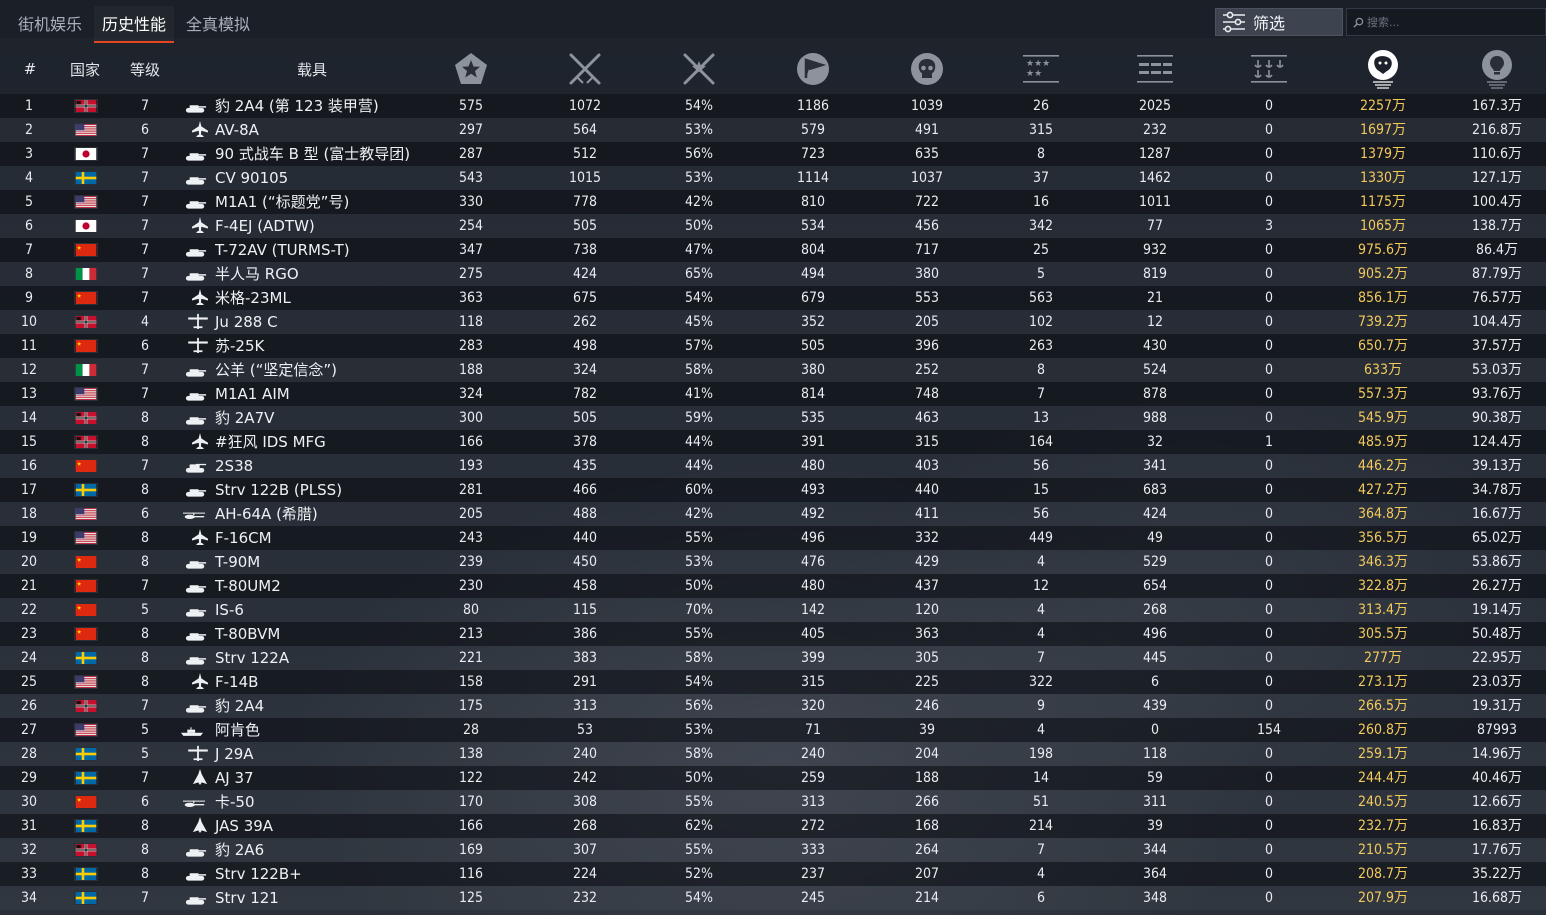 This screenshot has width=1546, height=915. I want to click on table-row: 29 7 AJ 37 122 242 50% 259 188 14 59 0 244.4万 40.46万, so click(773, 778).